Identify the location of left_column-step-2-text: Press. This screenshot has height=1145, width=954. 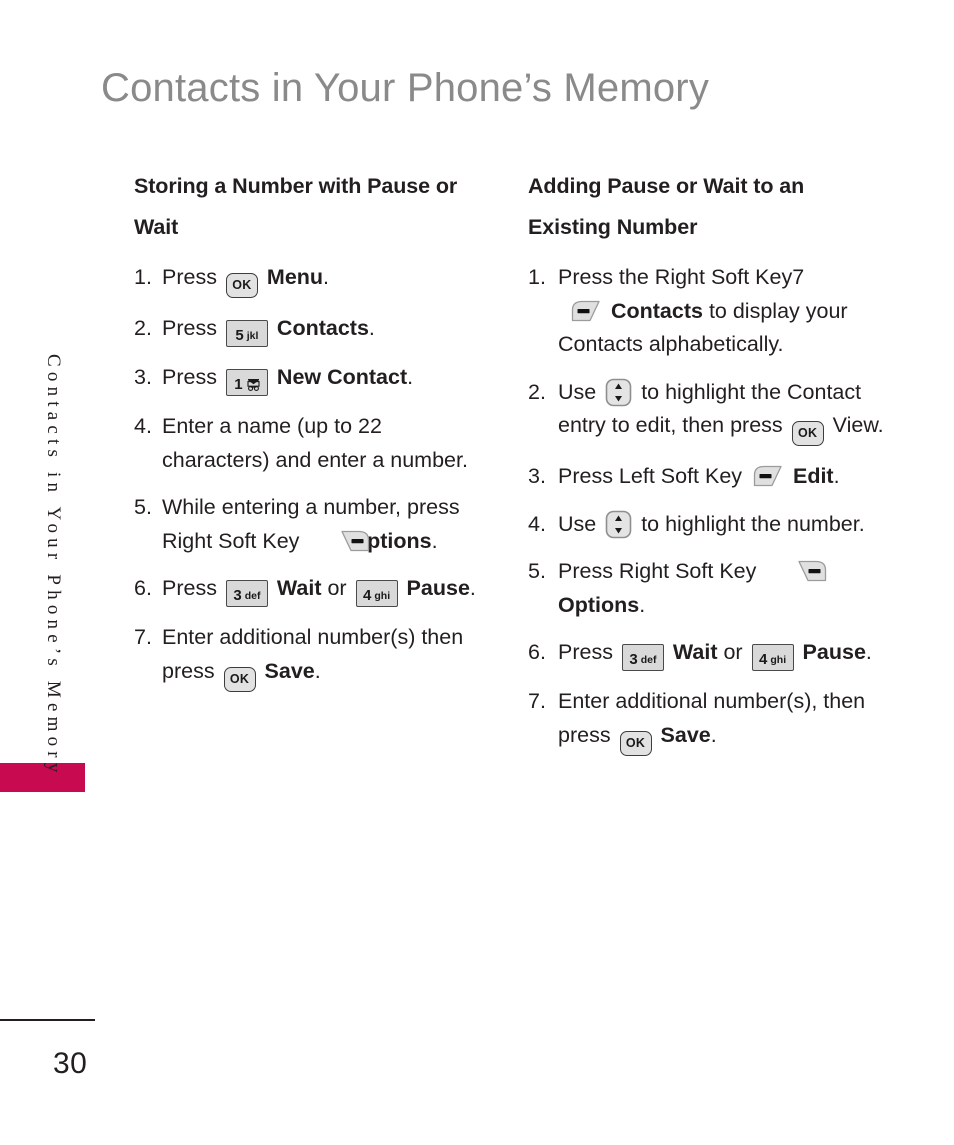
(192, 328).